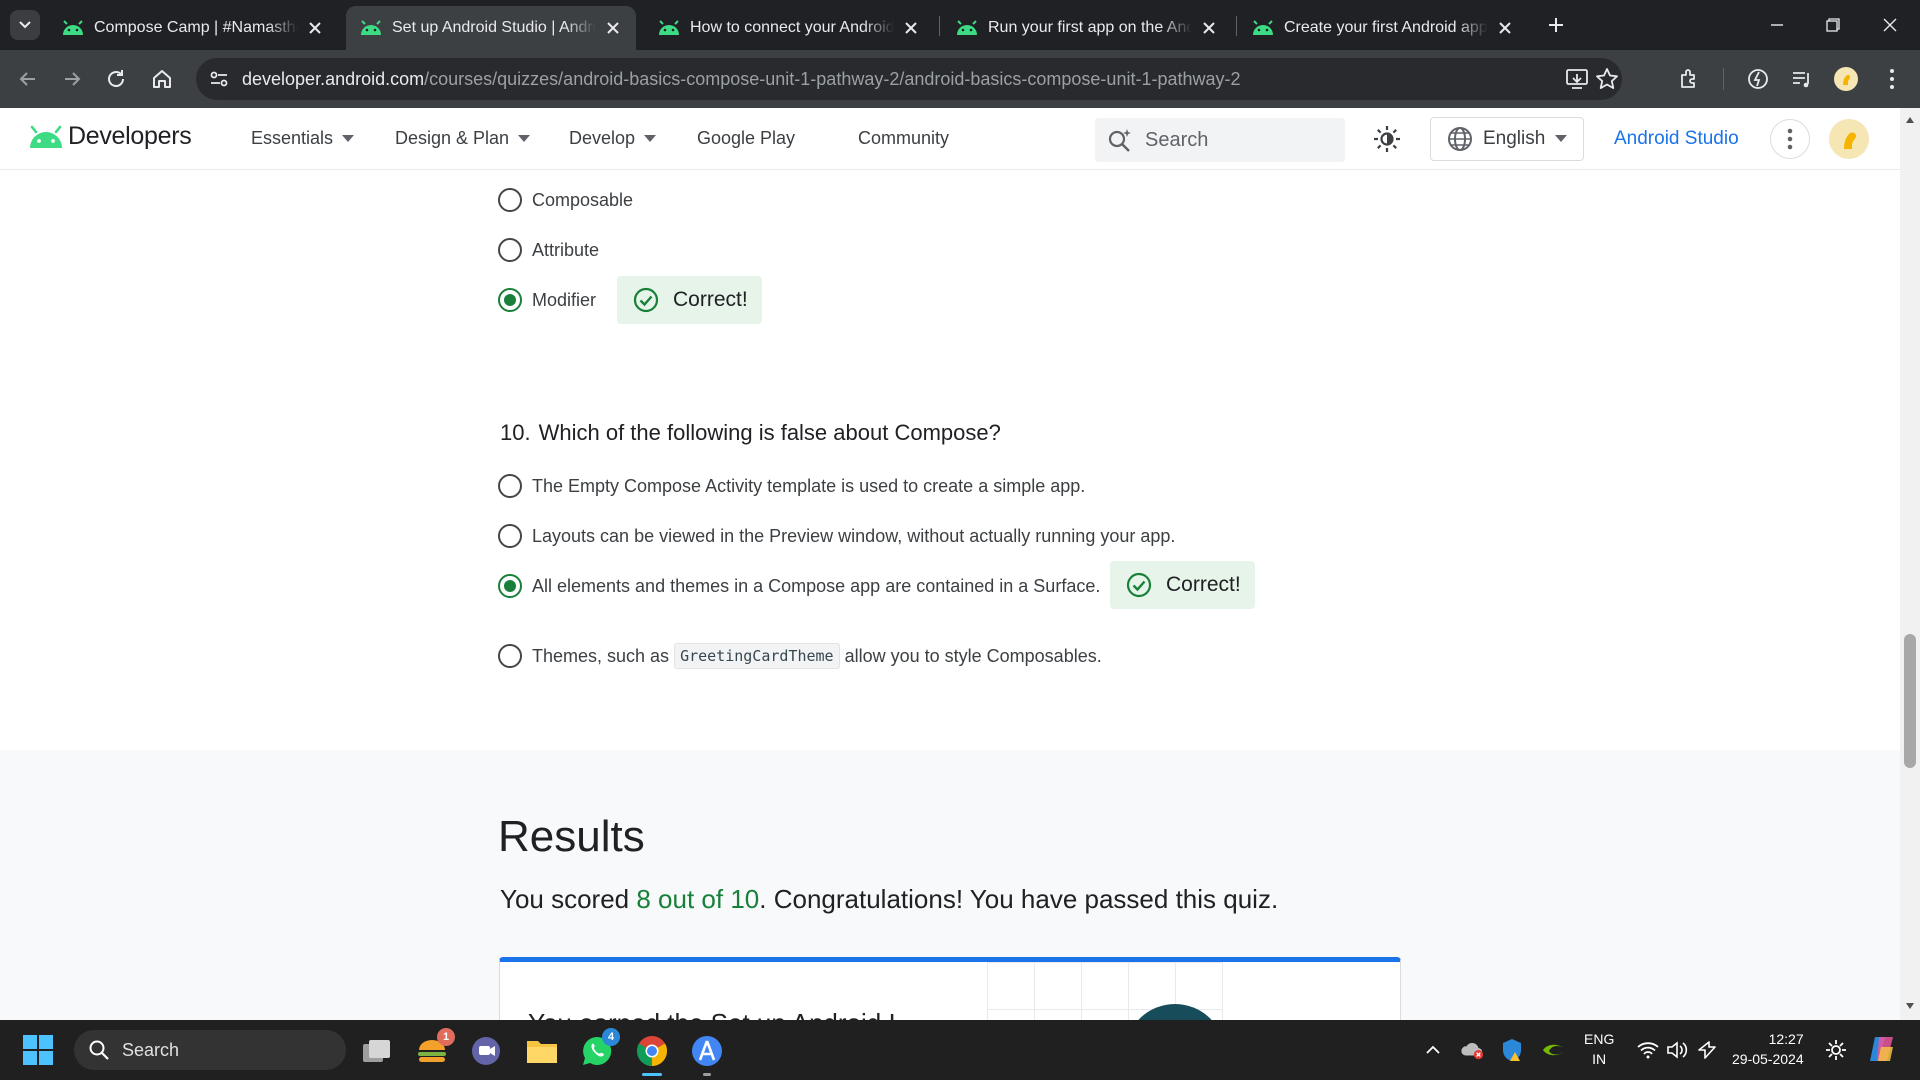 The width and height of the screenshot is (1920, 1080). What do you see at coordinates (162, 79) in the screenshot?
I see `home-button` at bounding box center [162, 79].